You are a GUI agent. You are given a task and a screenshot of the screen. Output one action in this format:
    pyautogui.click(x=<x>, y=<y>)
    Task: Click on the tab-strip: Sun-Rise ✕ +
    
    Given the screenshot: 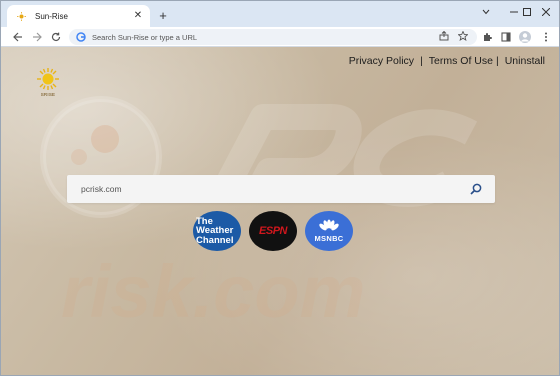 What is the action you would take?
    pyautogui.click(x=280, y=14)
    